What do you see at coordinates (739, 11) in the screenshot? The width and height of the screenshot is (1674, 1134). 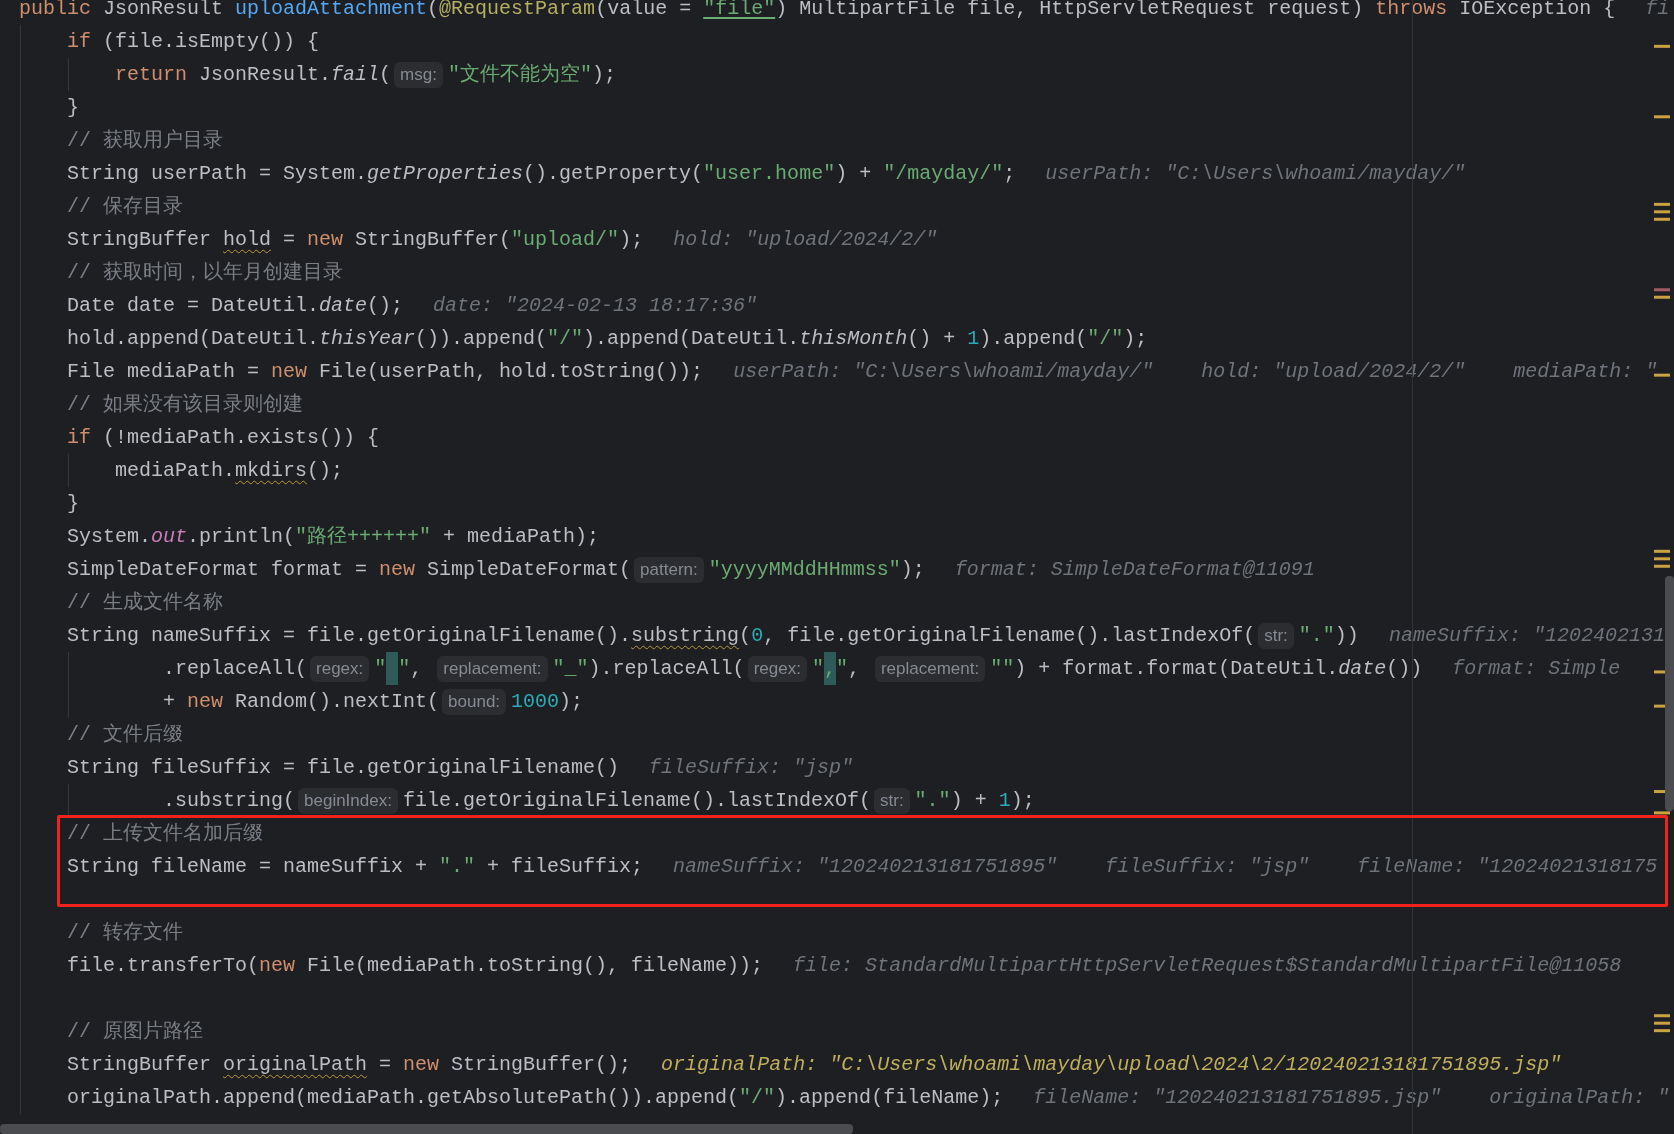 I see `string-literal: "file"` at bounding box center [739, 11].